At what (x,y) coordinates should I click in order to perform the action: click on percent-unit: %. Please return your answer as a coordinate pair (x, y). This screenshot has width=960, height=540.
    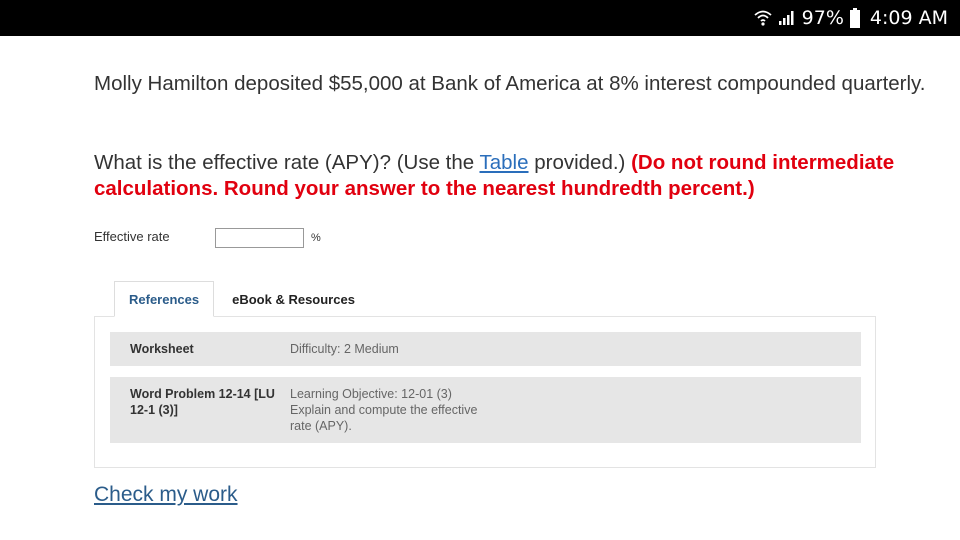
    Looking at the image, I should click on (316, 238).